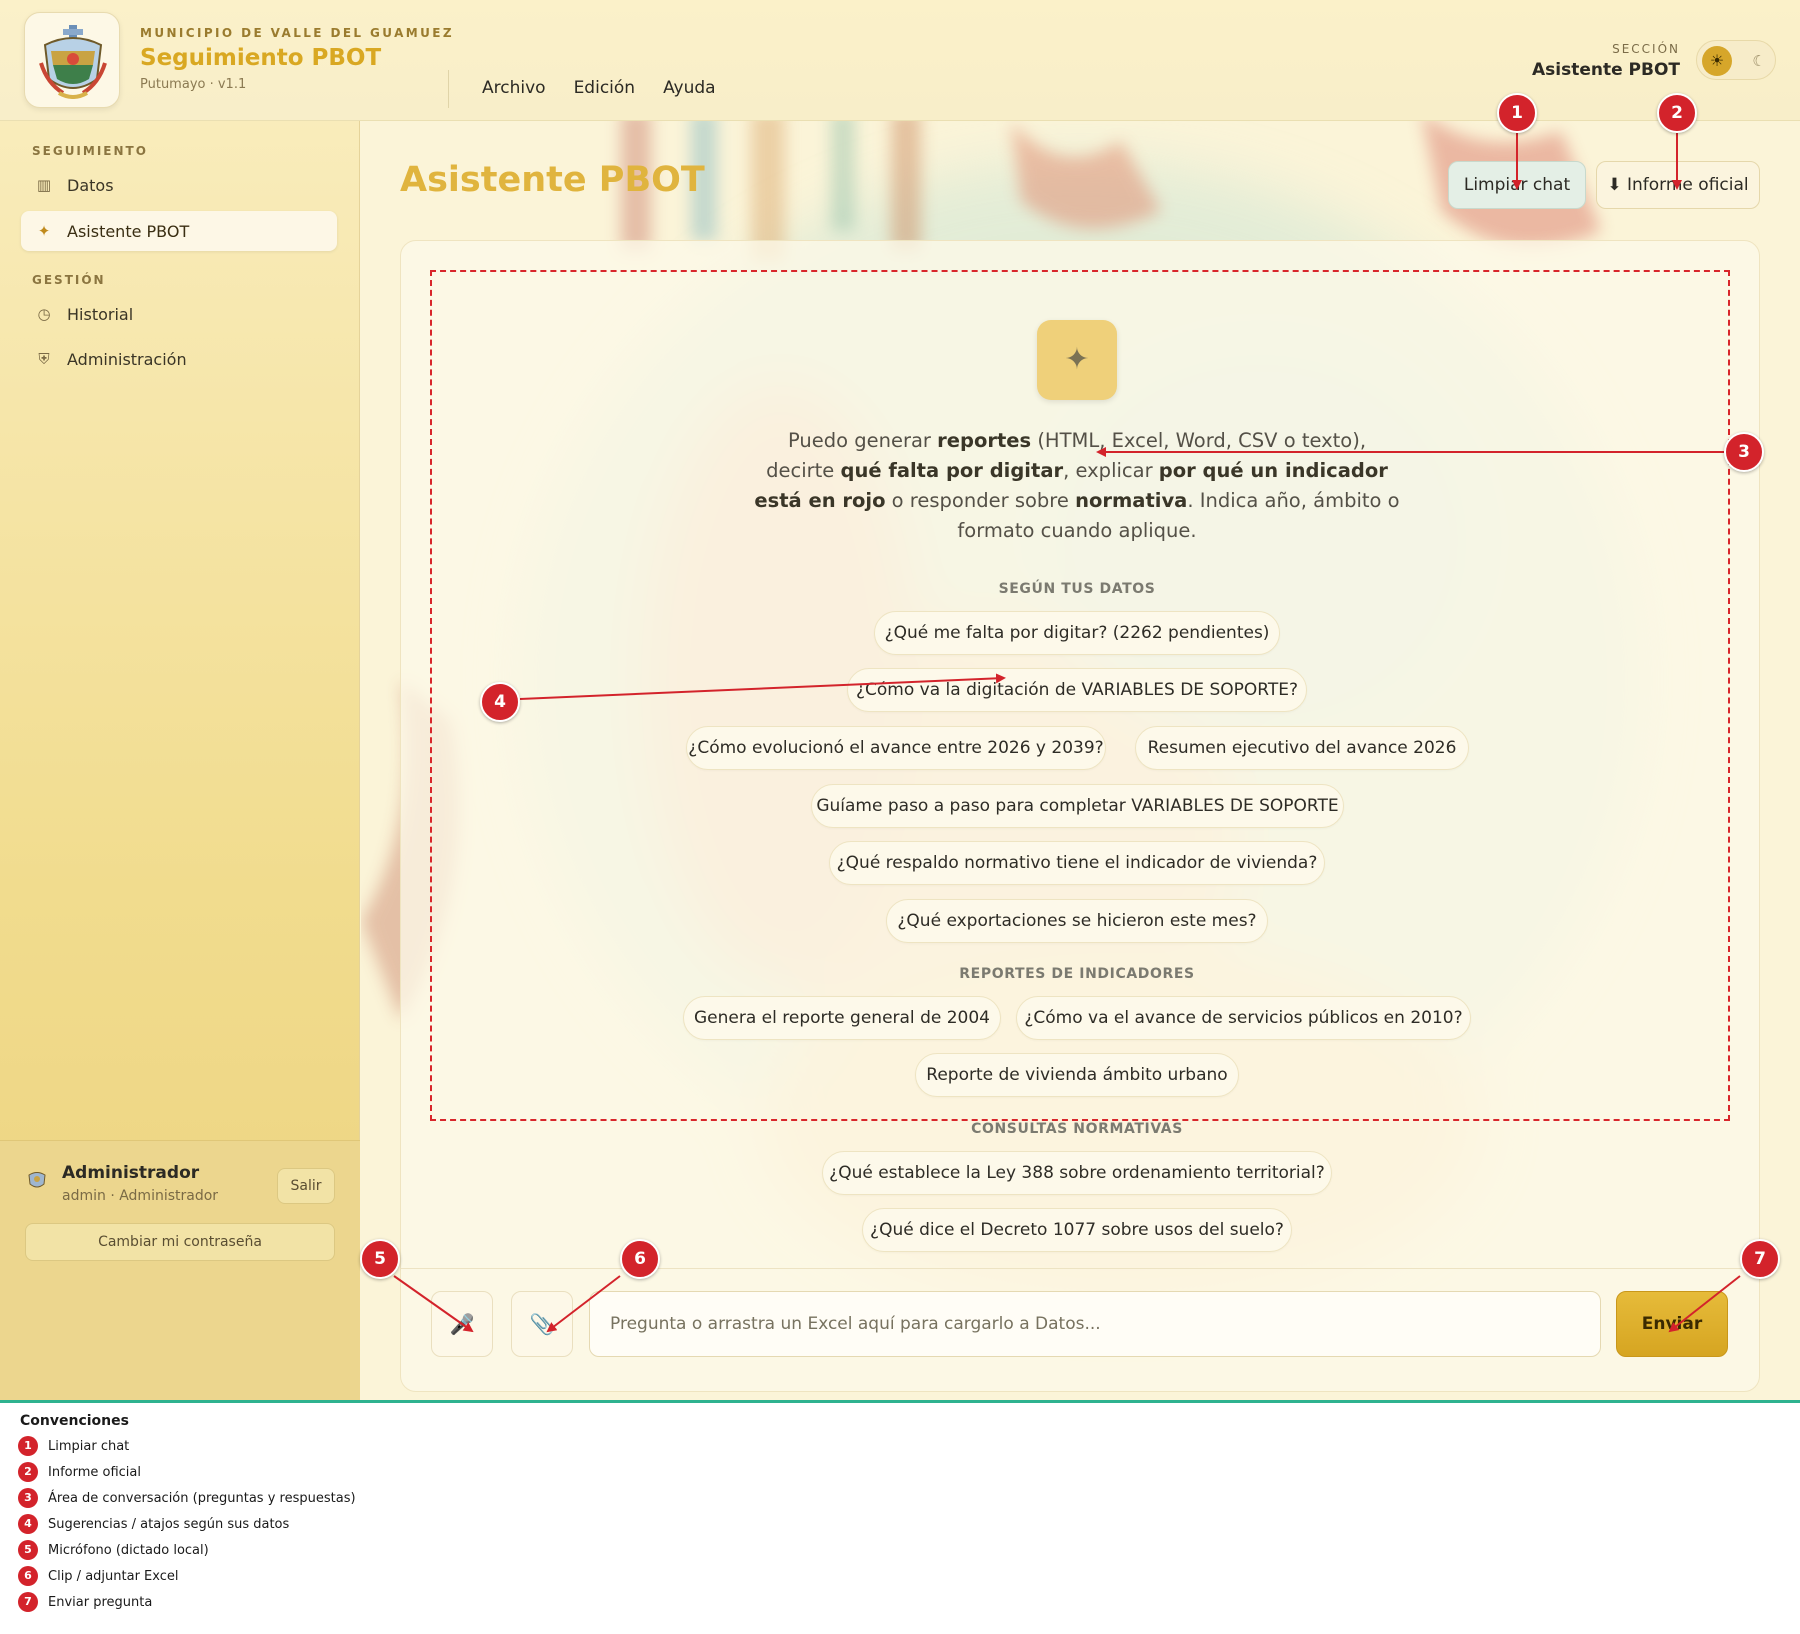 This screenshot has width=1800, height=1634. I want to click on legend-number: 3, so click(28, 1498).